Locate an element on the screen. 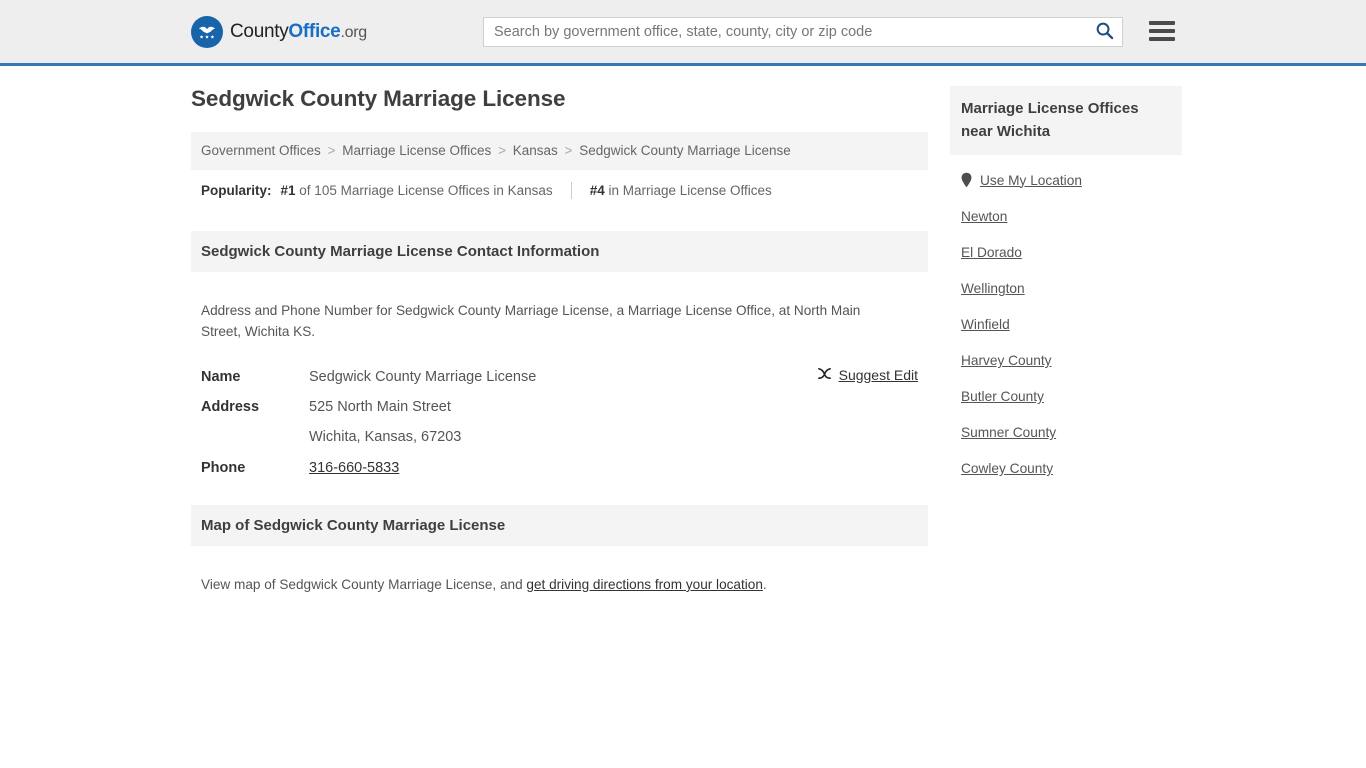 Image resolution: width=1366 pixels, height=768 pixels. breadcrumb-item-marriage-license-offices: Marriage License Offices is located at coordinates (416, 150).